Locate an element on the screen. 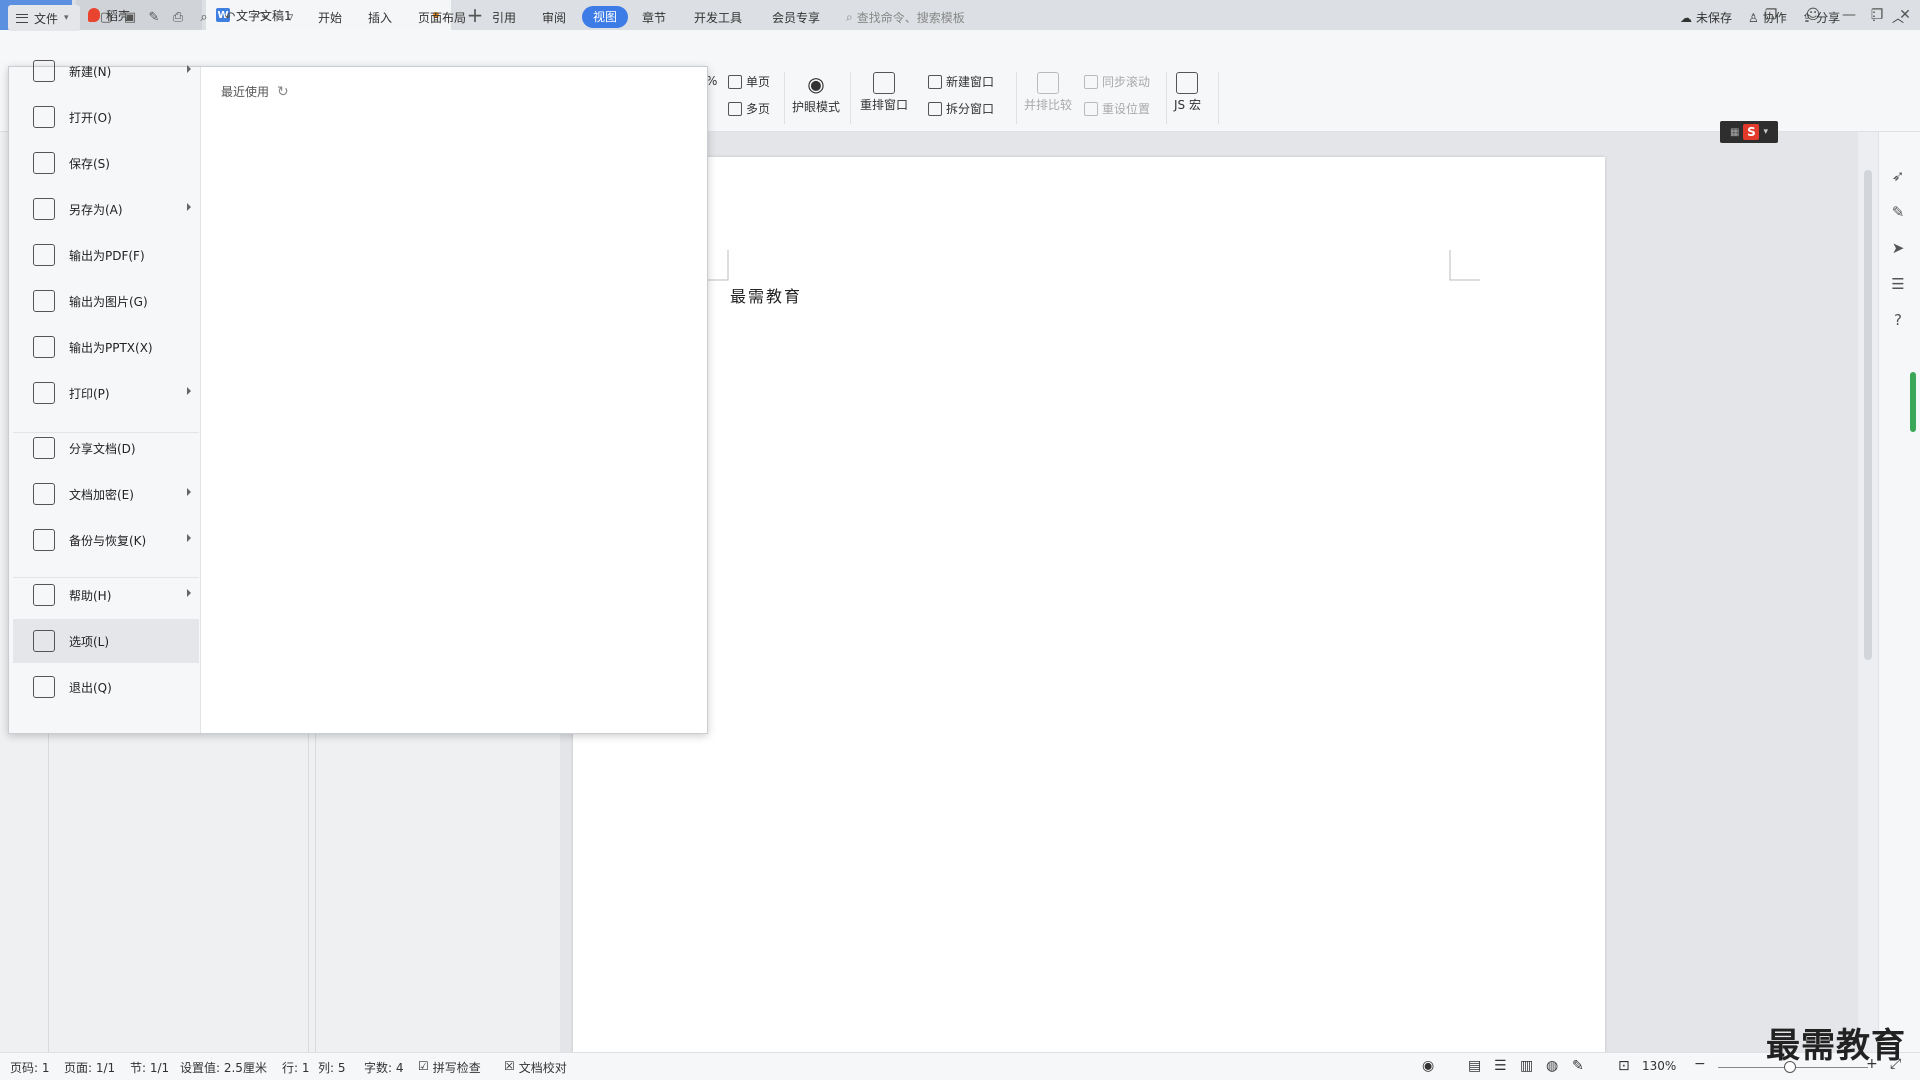 This screenshot has width=1920, height=1080. multi-page-icon is located at coordinates (735, 108).